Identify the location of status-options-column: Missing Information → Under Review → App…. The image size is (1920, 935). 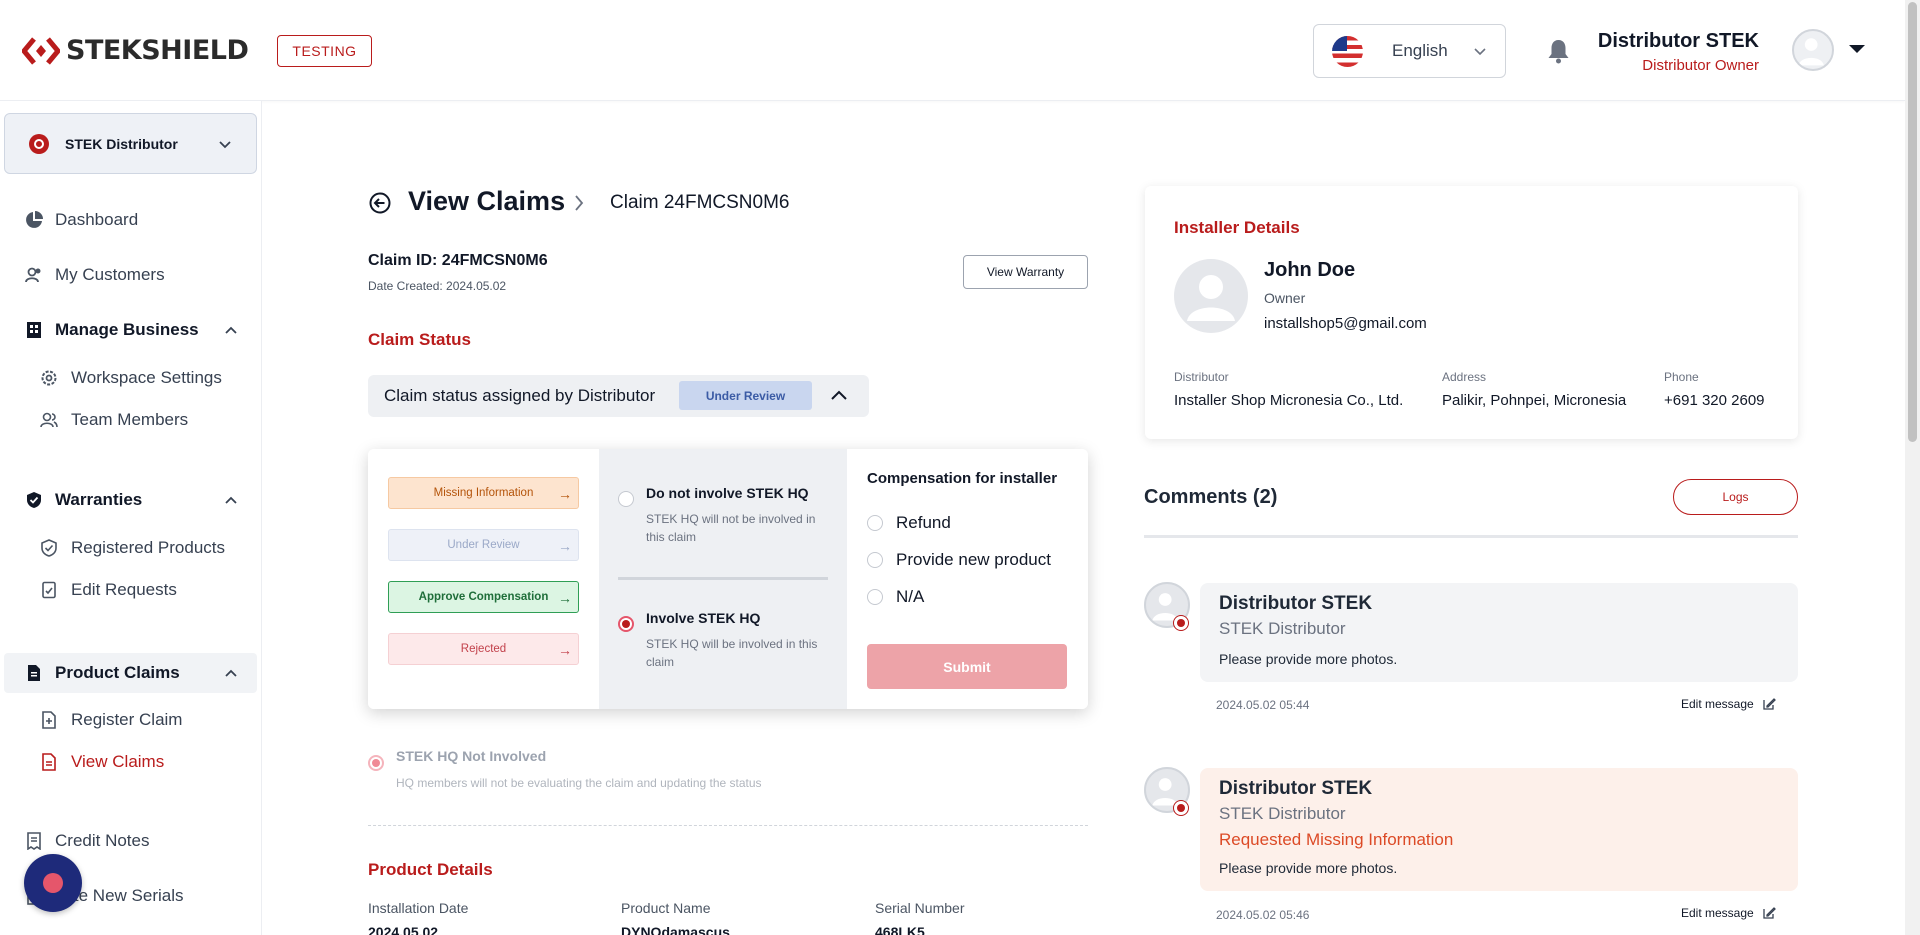
(483, 579).